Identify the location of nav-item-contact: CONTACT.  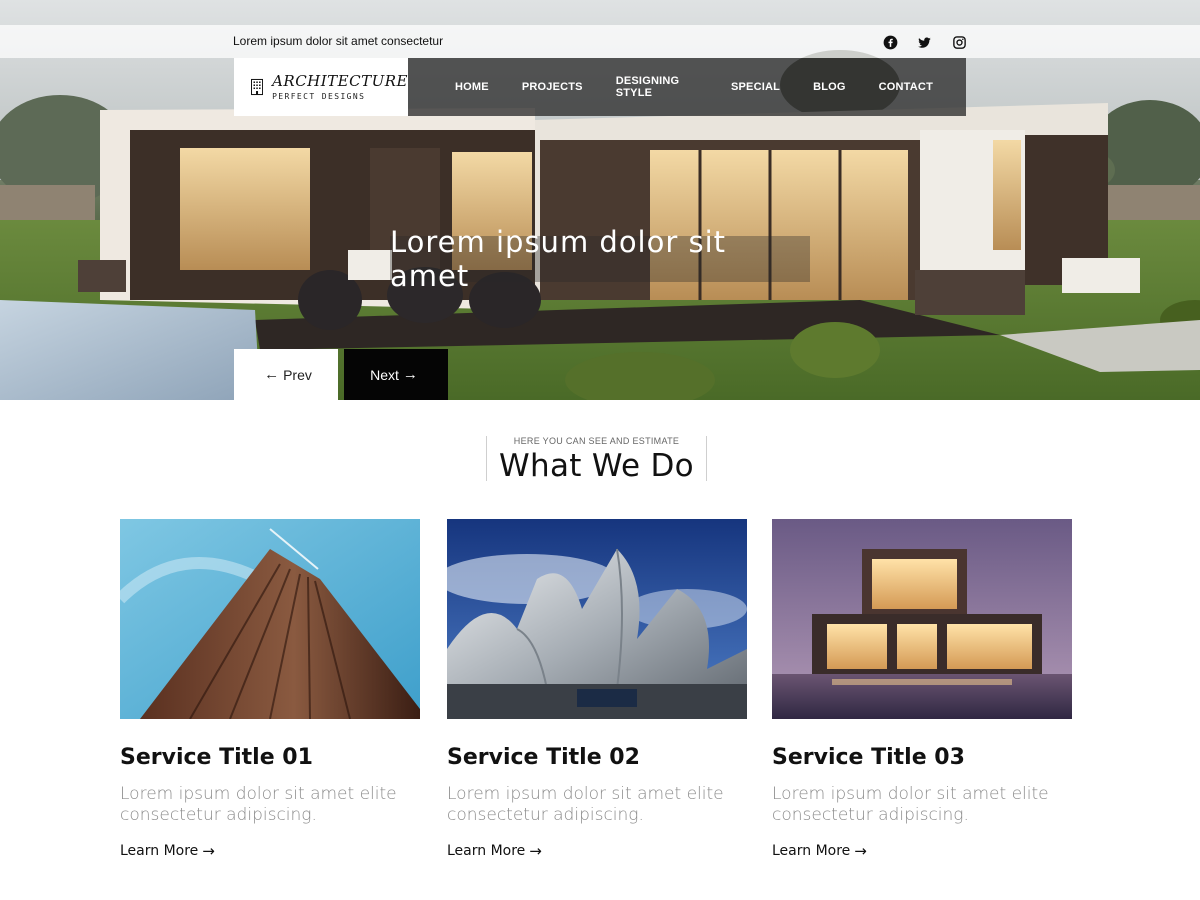
(906, 87).